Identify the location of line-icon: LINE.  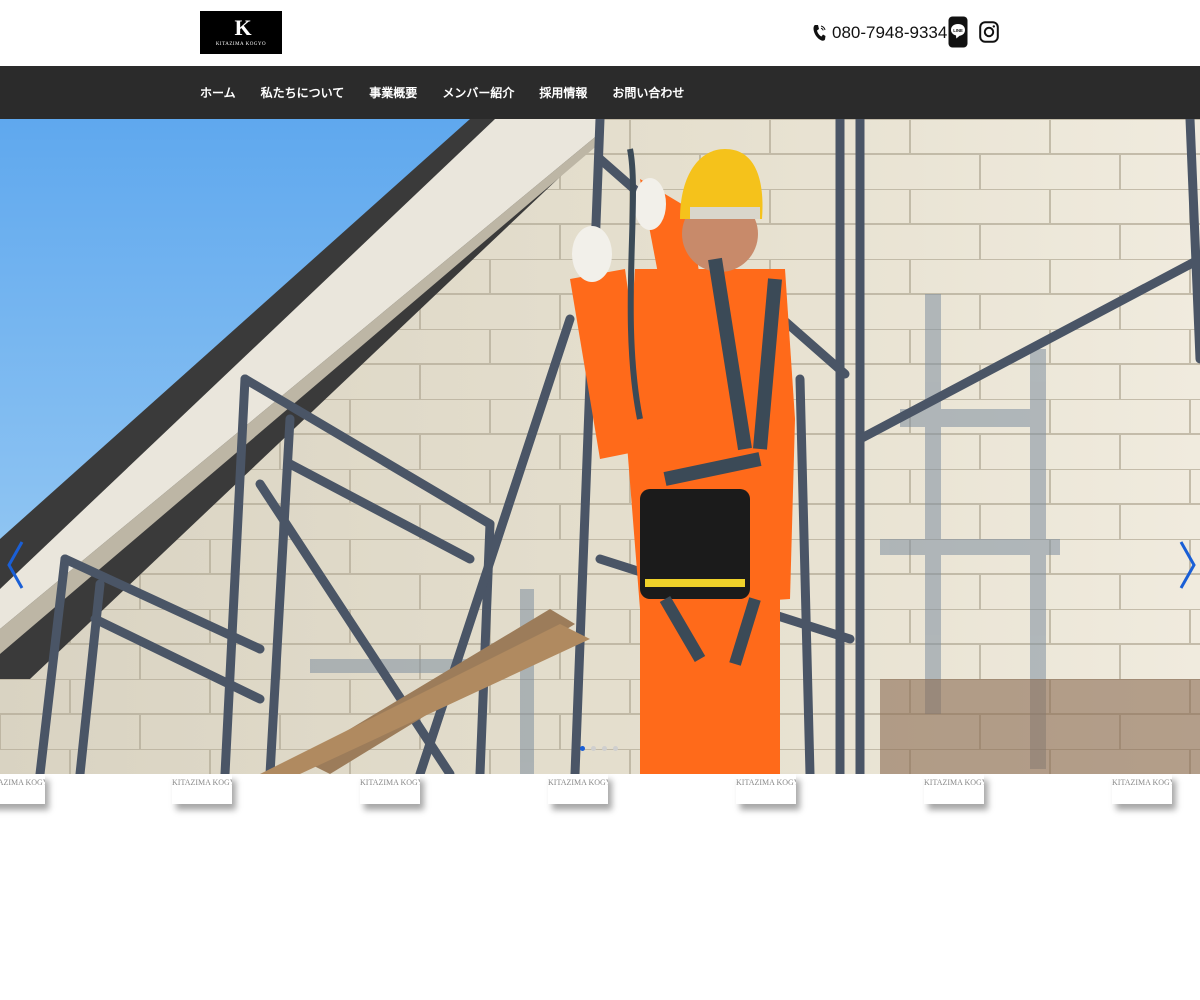
(958, 32).